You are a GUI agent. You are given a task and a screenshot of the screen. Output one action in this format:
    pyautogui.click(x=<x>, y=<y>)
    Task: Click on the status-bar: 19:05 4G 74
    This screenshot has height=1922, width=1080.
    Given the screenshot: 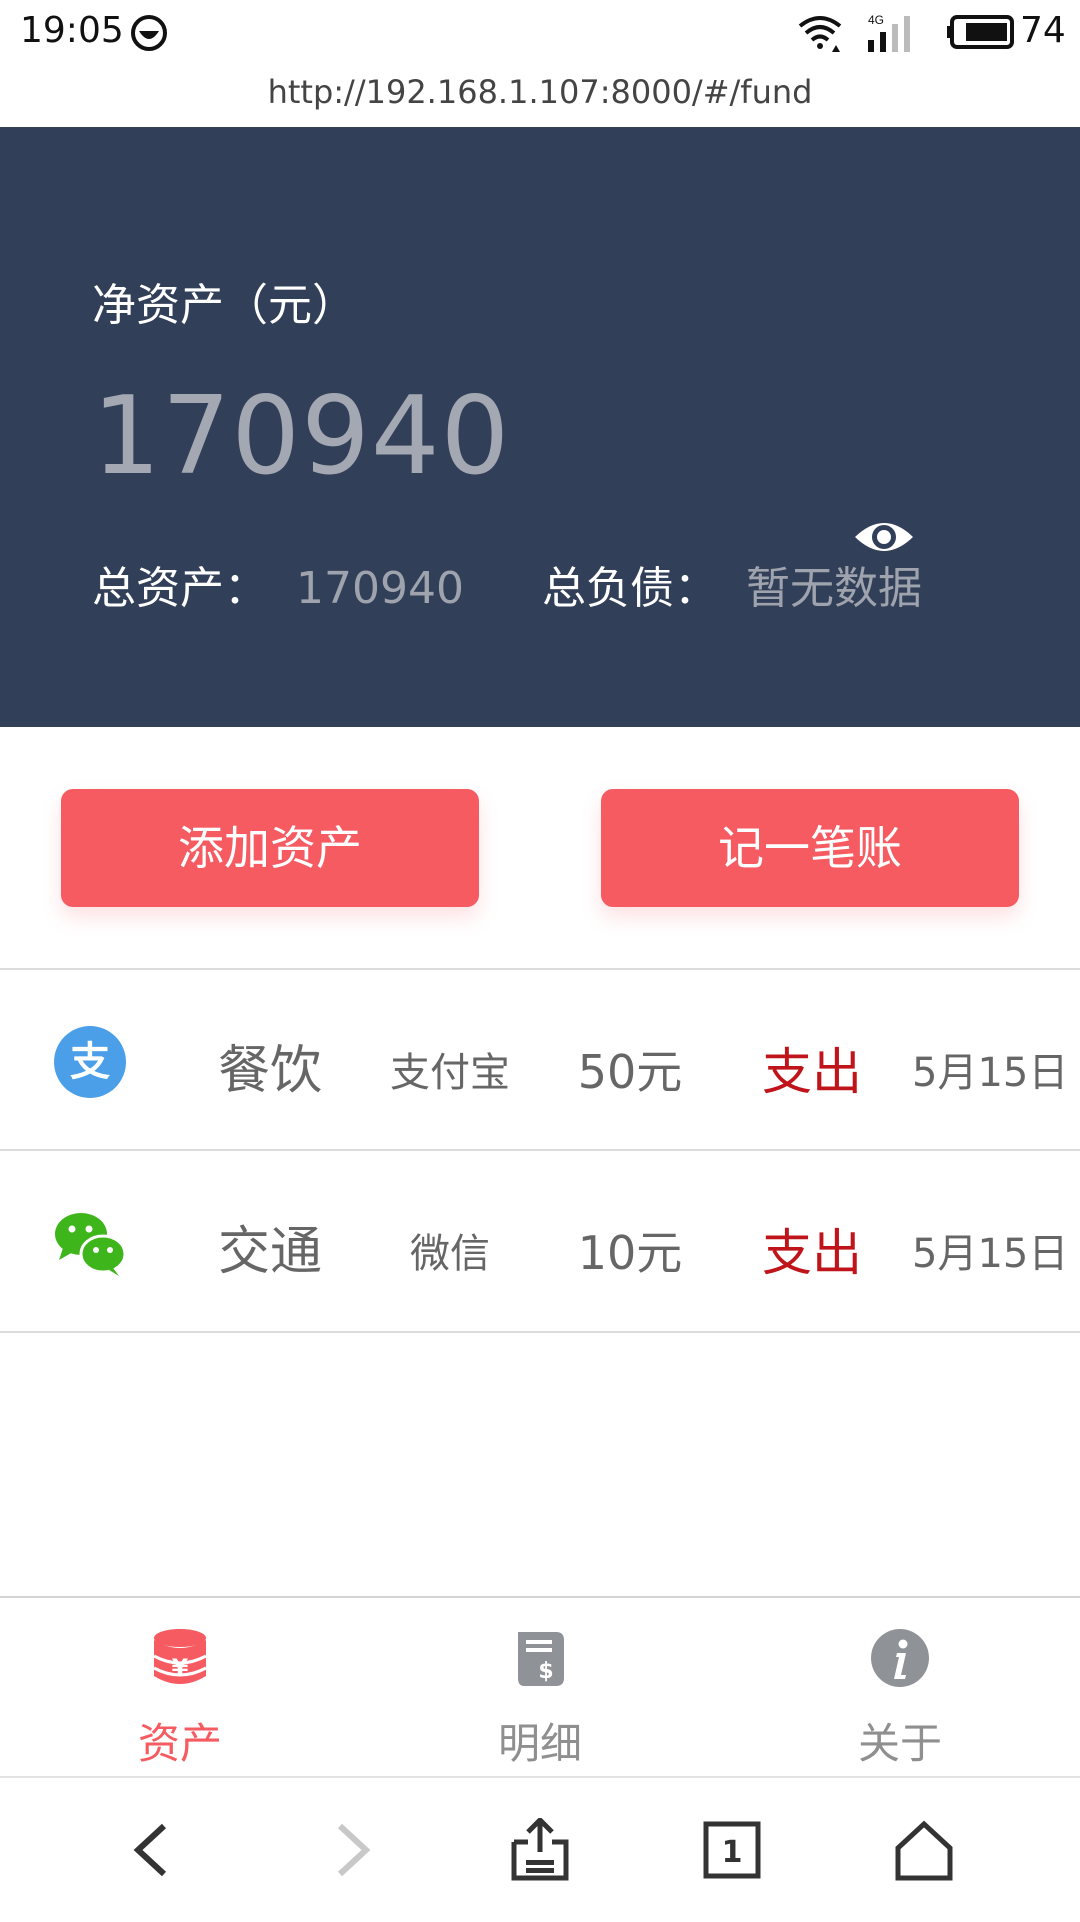 What is the action you would take?
    pyautogui.click(x=540, y=33)
    